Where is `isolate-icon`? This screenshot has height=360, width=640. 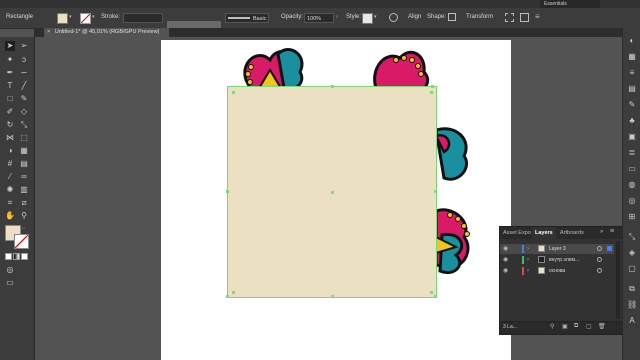
isolate-icon is located at coordinates (509, 17).